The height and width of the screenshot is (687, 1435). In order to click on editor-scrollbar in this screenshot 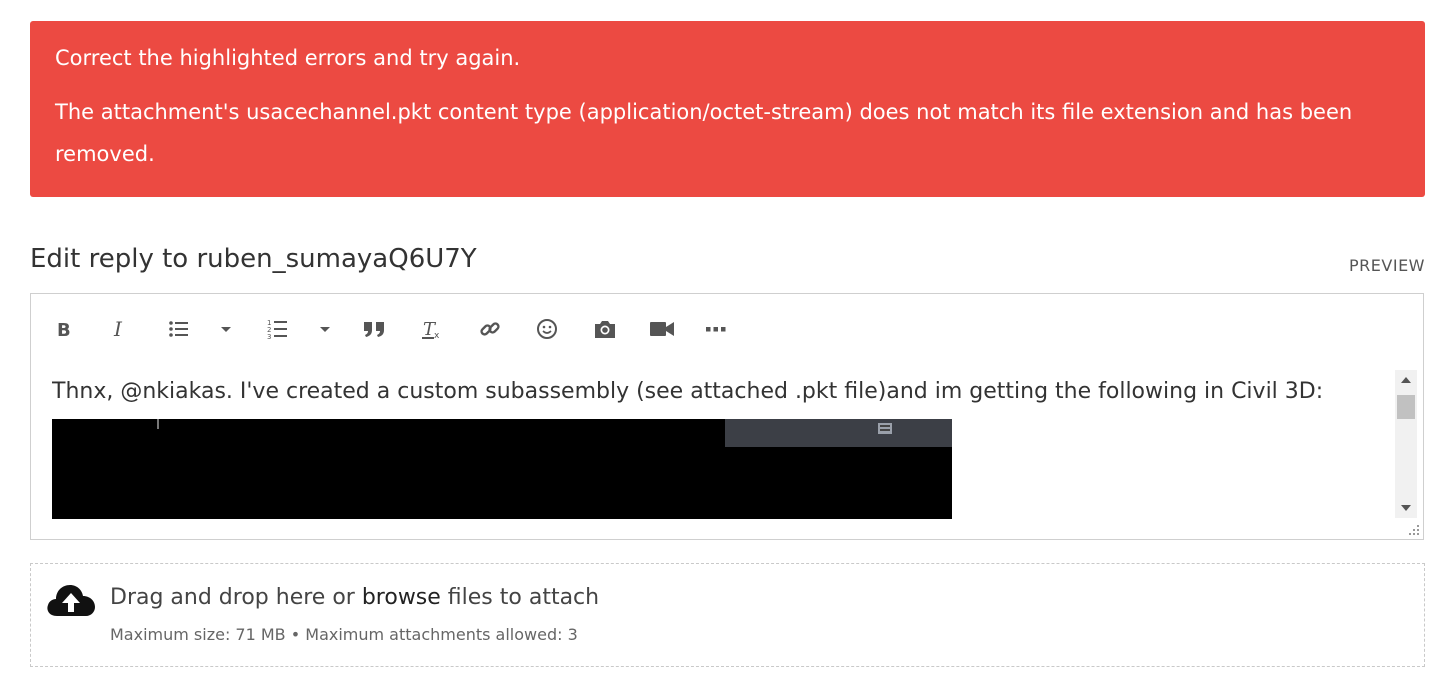, I will do `click(1406, 444)`.